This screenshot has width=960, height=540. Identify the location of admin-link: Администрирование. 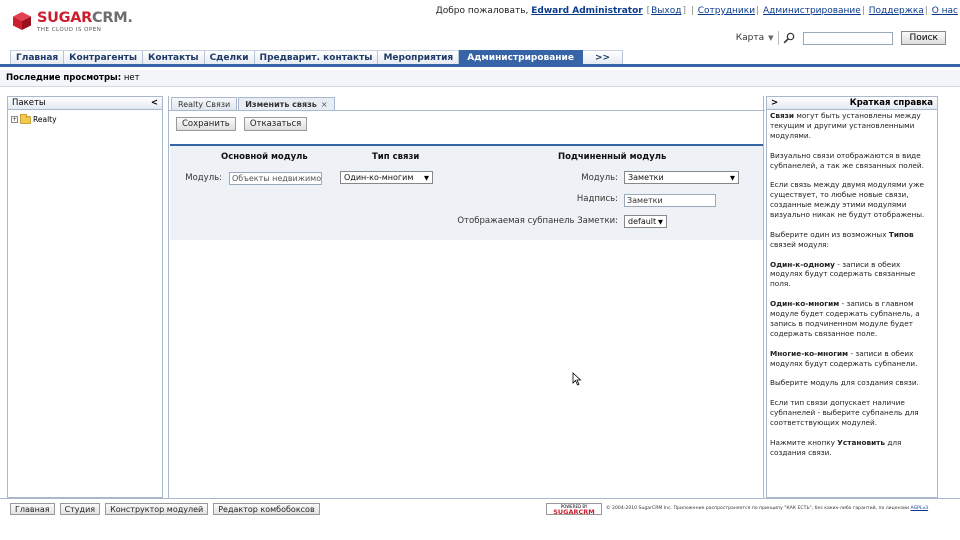
(812, 11).